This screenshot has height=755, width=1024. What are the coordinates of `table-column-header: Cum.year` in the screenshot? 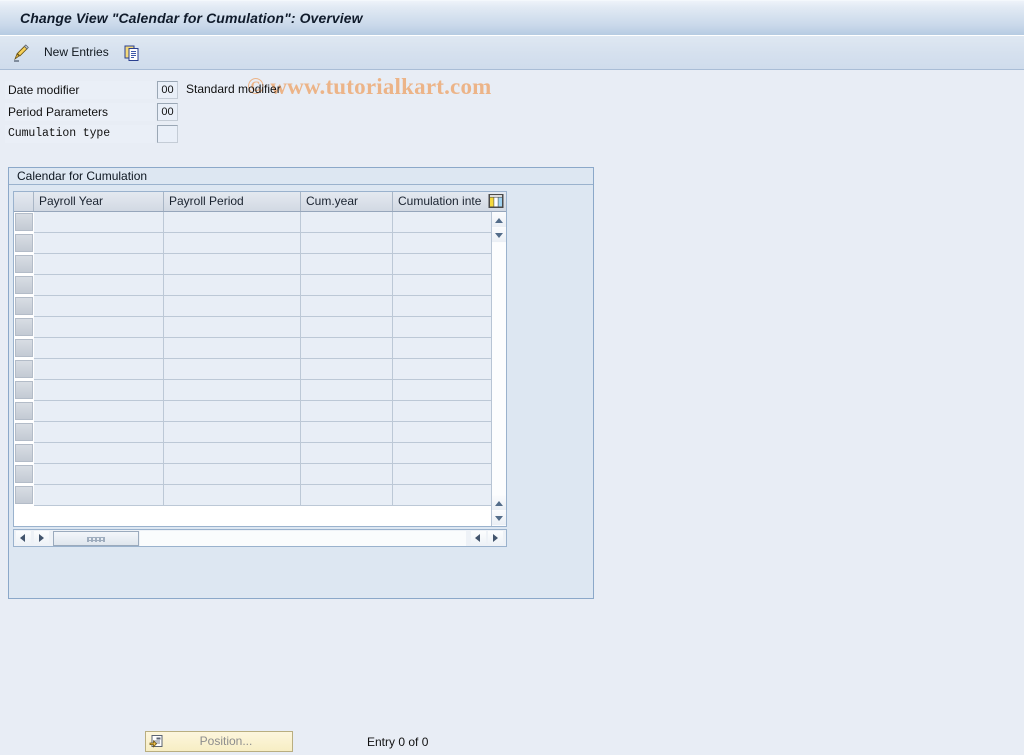 It's located at (347, 201).